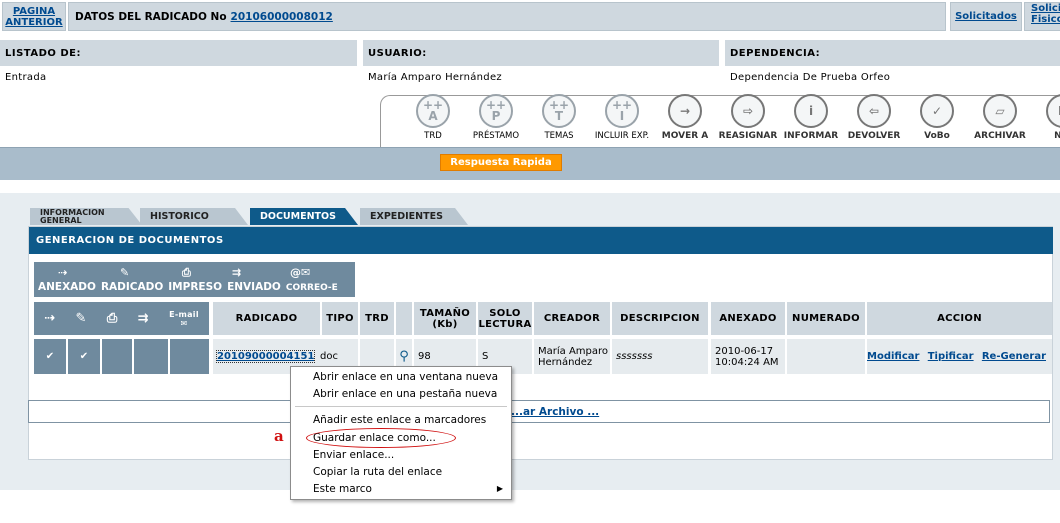 Image resolution: width=1060 pixels, height=523 pixels. I want to click on tool-label: N/R, so click(1057, 136).